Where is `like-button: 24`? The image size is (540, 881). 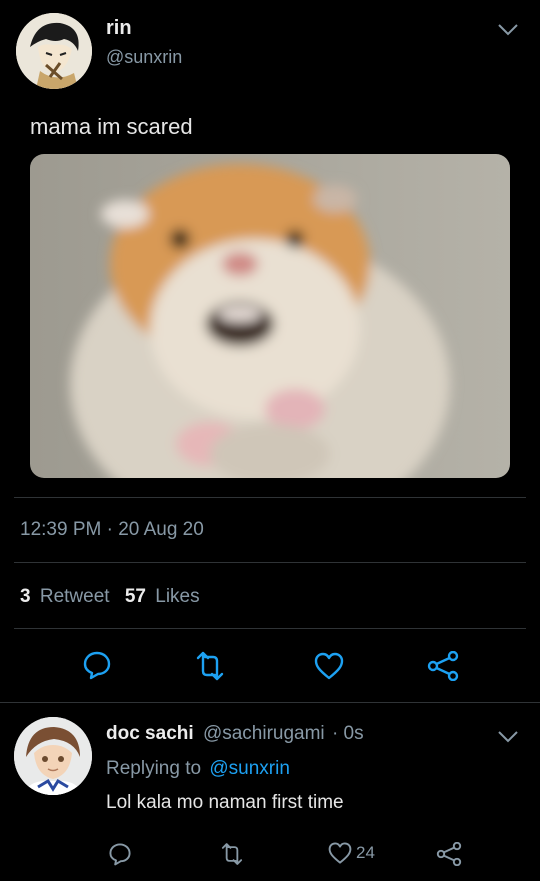
like-button: 24 is located at coordinates (351, 853).